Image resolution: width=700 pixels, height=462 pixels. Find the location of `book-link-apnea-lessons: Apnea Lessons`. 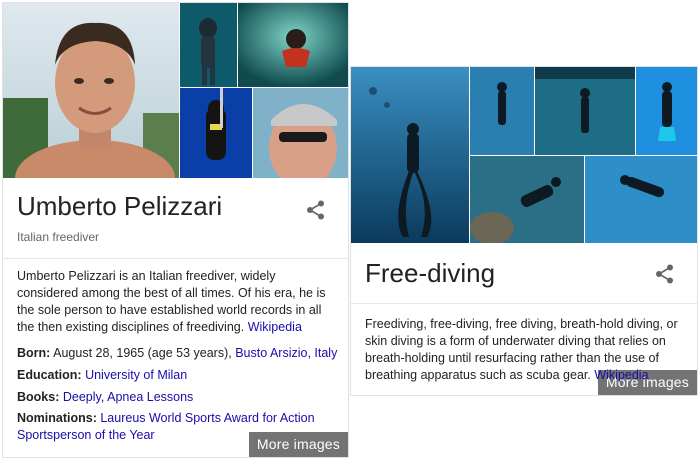

book-link-apnea-lessons: Apnea Lessons is located at coordinates (150, 397).